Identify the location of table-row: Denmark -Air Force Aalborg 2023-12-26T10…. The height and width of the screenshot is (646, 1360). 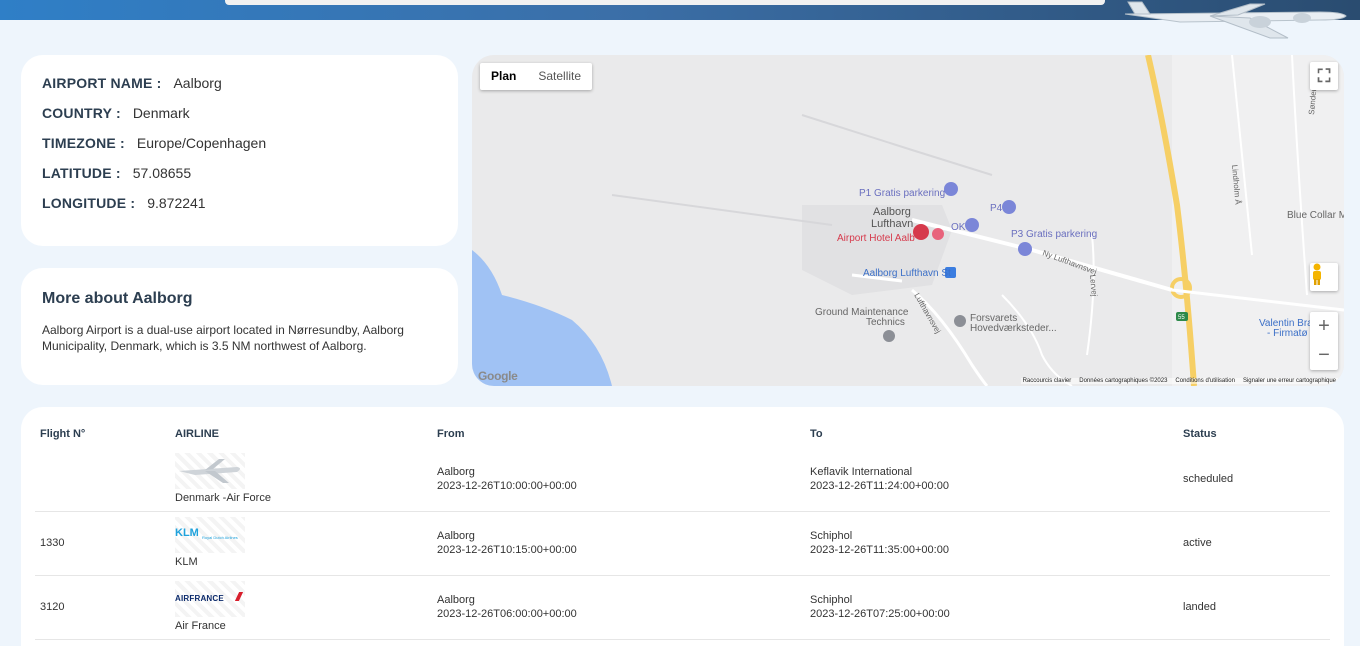
(682, 479).